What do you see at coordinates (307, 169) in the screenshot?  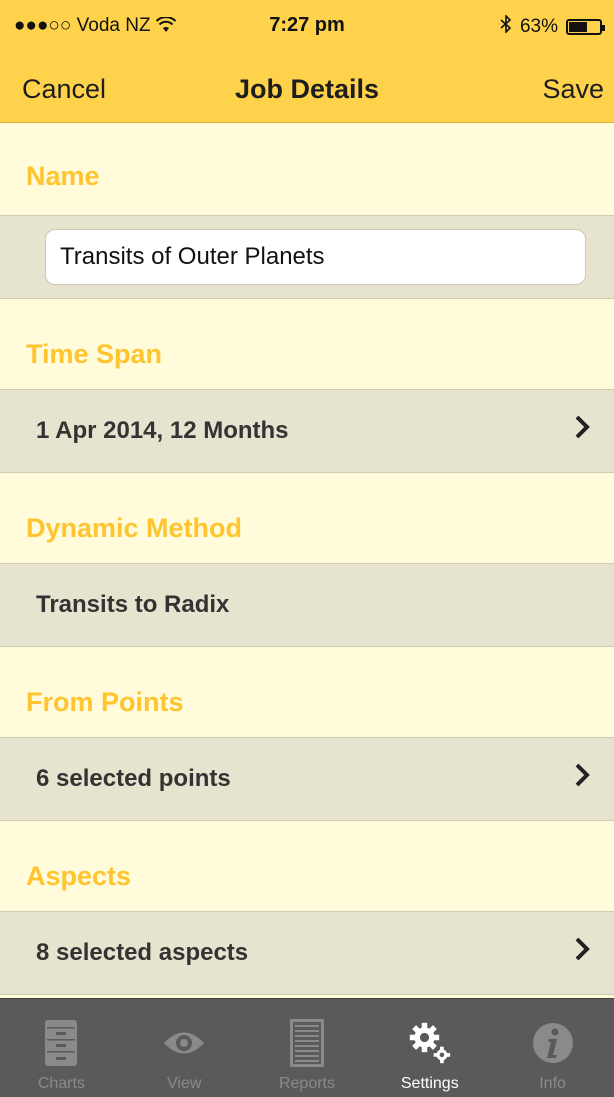 I see `section-header-name: Name` at bounding box center [307, 169].